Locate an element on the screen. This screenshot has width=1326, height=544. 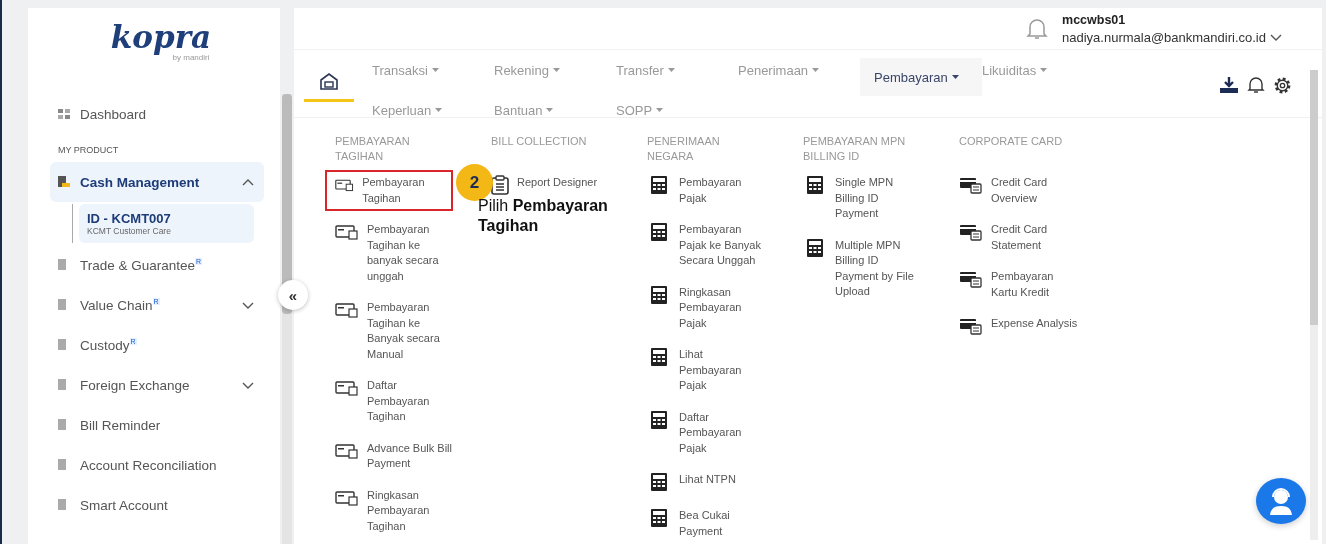
logo: kopra is located at coordinates (161, 37).